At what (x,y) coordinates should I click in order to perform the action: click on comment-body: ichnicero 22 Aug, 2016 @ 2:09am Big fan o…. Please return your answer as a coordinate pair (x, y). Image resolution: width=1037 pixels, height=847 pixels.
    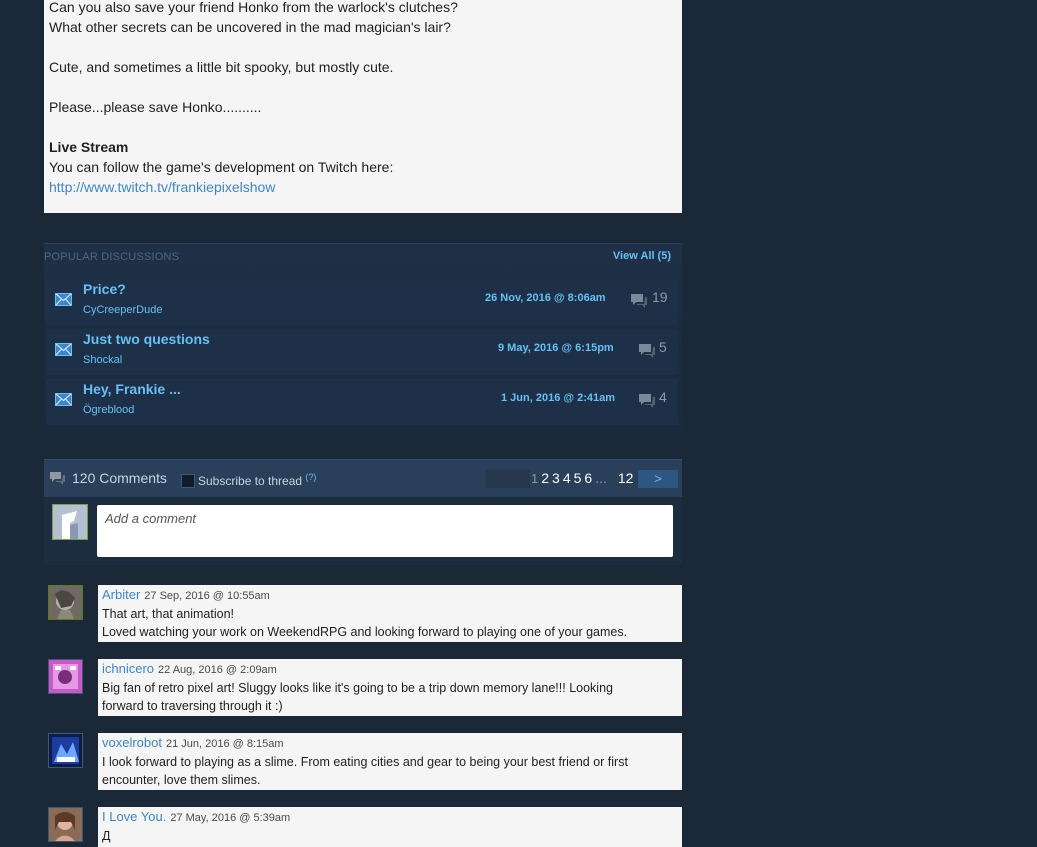
    Looking at the image, I should click on (390, 687).